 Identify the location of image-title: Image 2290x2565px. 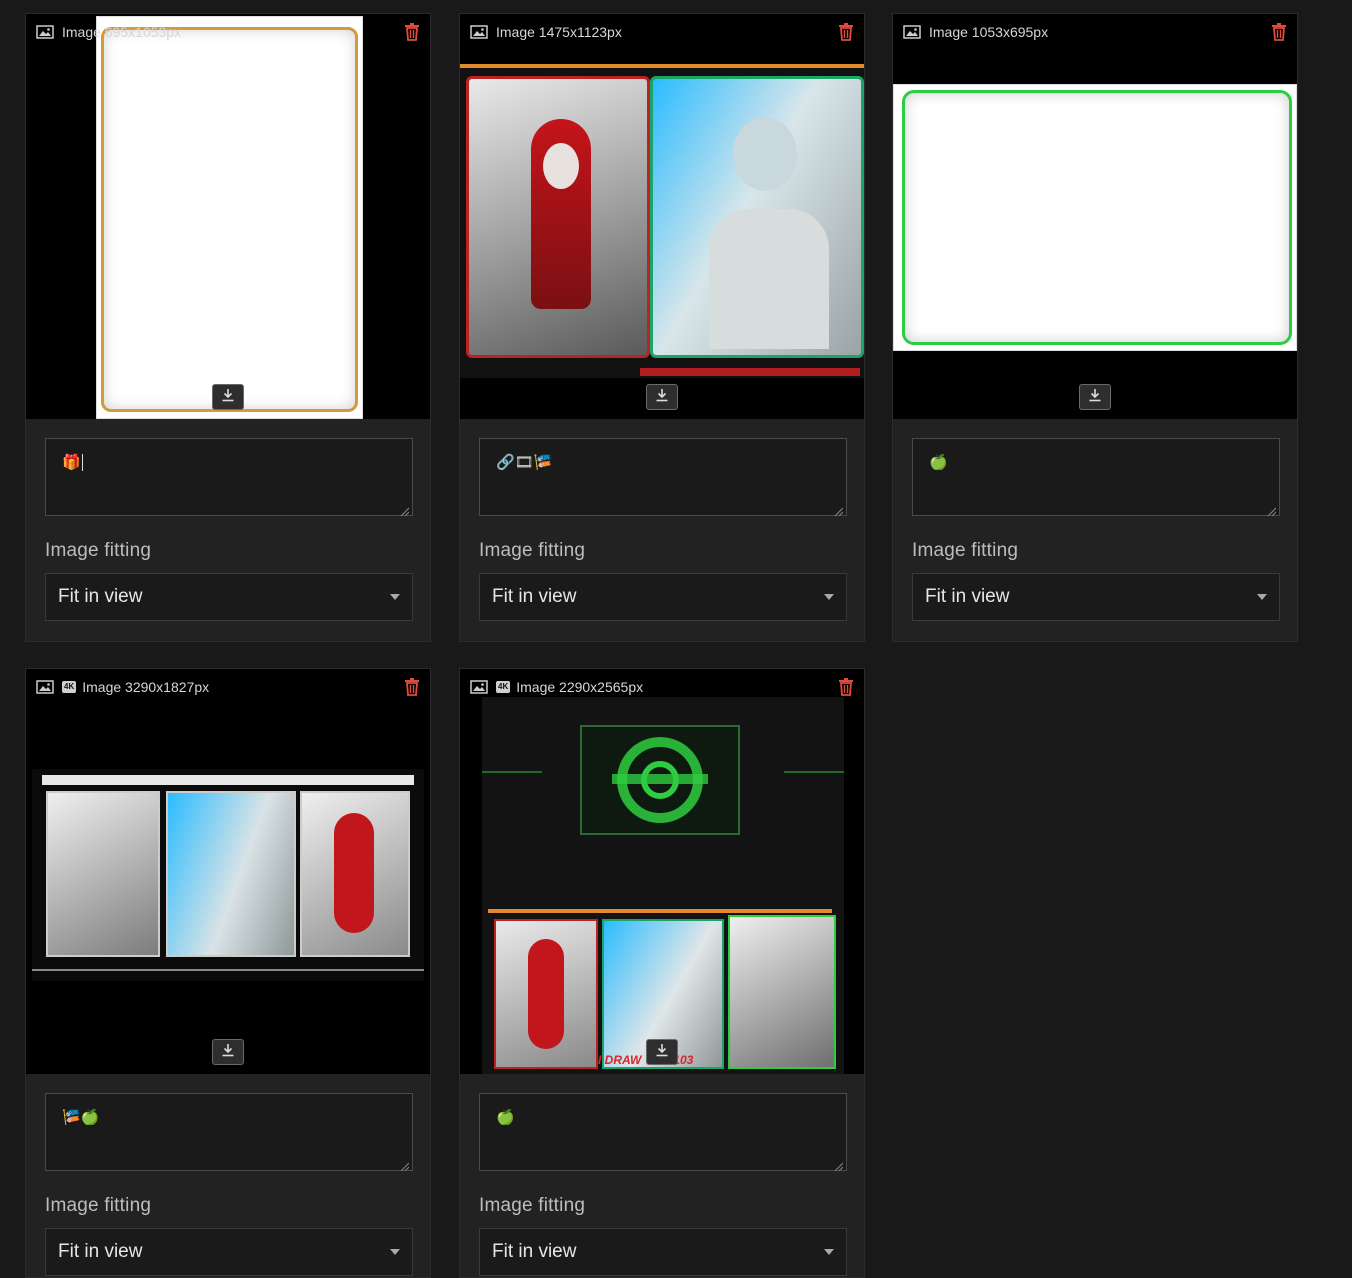
(580, 687).